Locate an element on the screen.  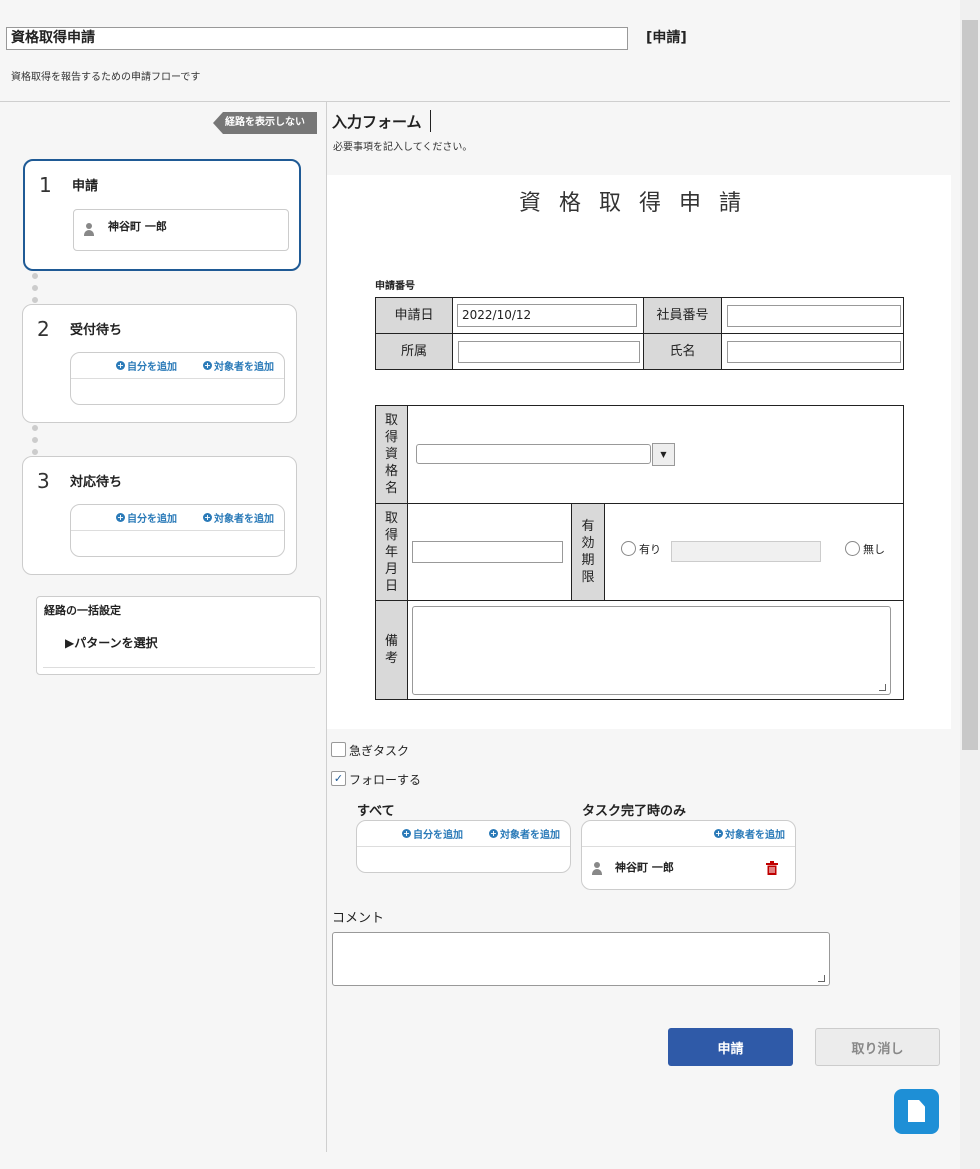
validity-yes-label: 有り is located at coordinates (650, 549).